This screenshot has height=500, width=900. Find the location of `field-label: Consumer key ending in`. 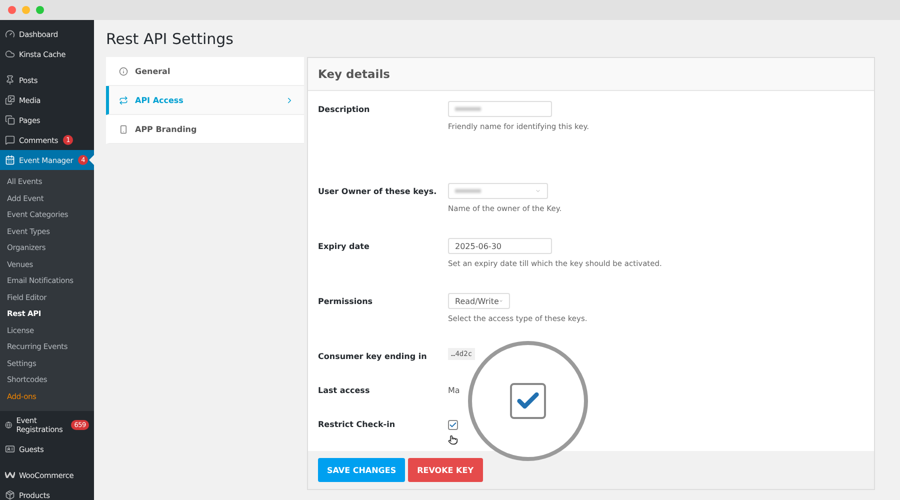

field-label: Consumer key ending in is located at coordinates (373, 357).